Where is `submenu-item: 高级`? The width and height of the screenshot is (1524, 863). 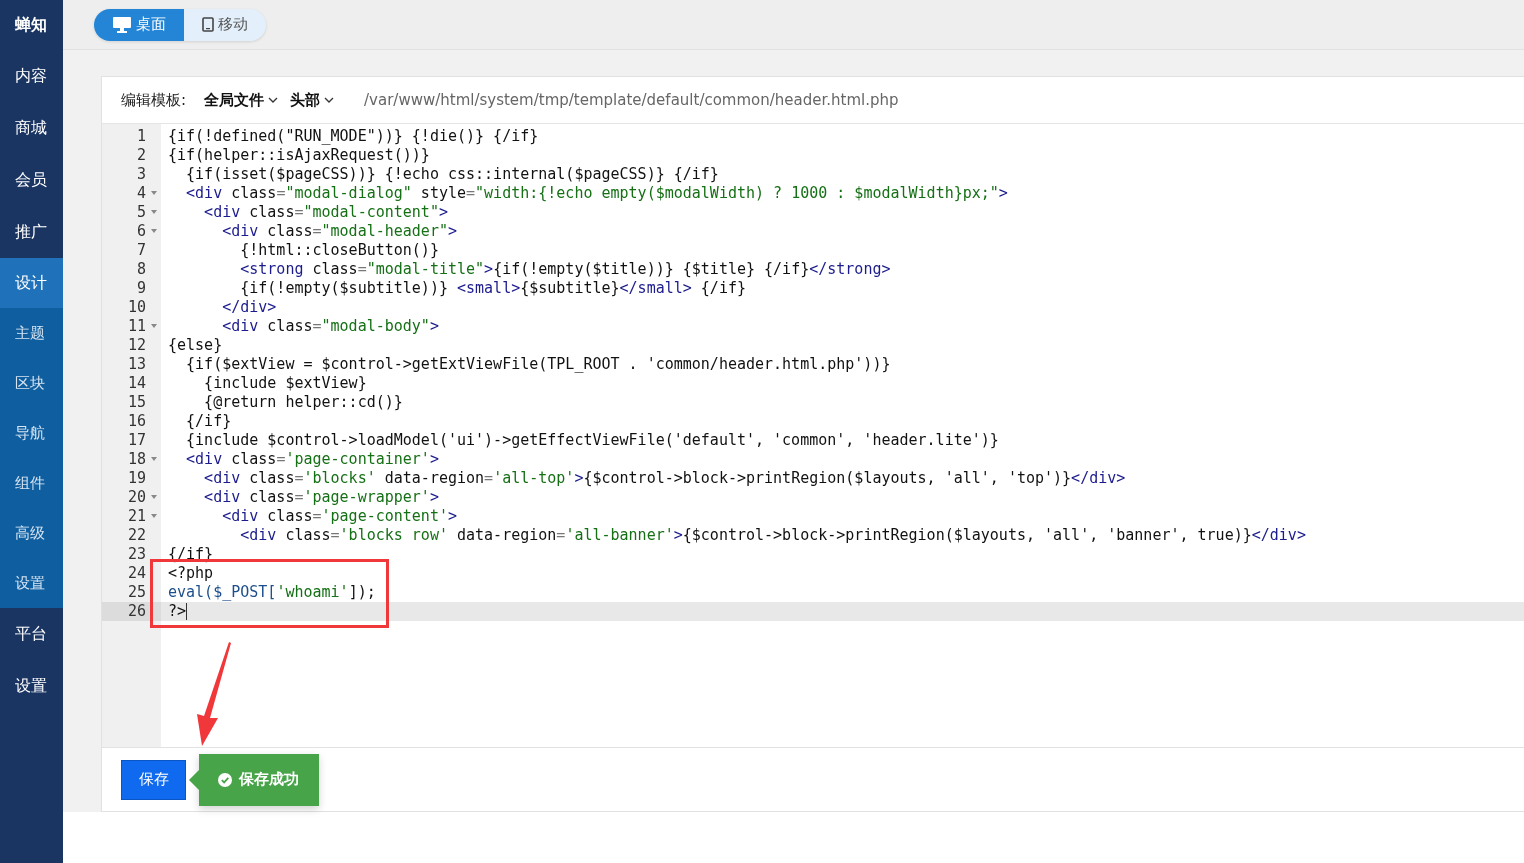
submenu-item: 高级 is located at coordinates (31, 533).